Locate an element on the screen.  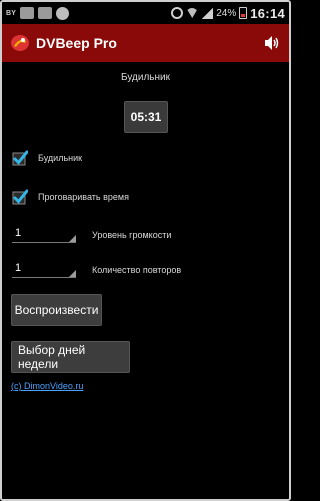
alarm-enabled-row: Будильник is located at coordinates (47, 158).